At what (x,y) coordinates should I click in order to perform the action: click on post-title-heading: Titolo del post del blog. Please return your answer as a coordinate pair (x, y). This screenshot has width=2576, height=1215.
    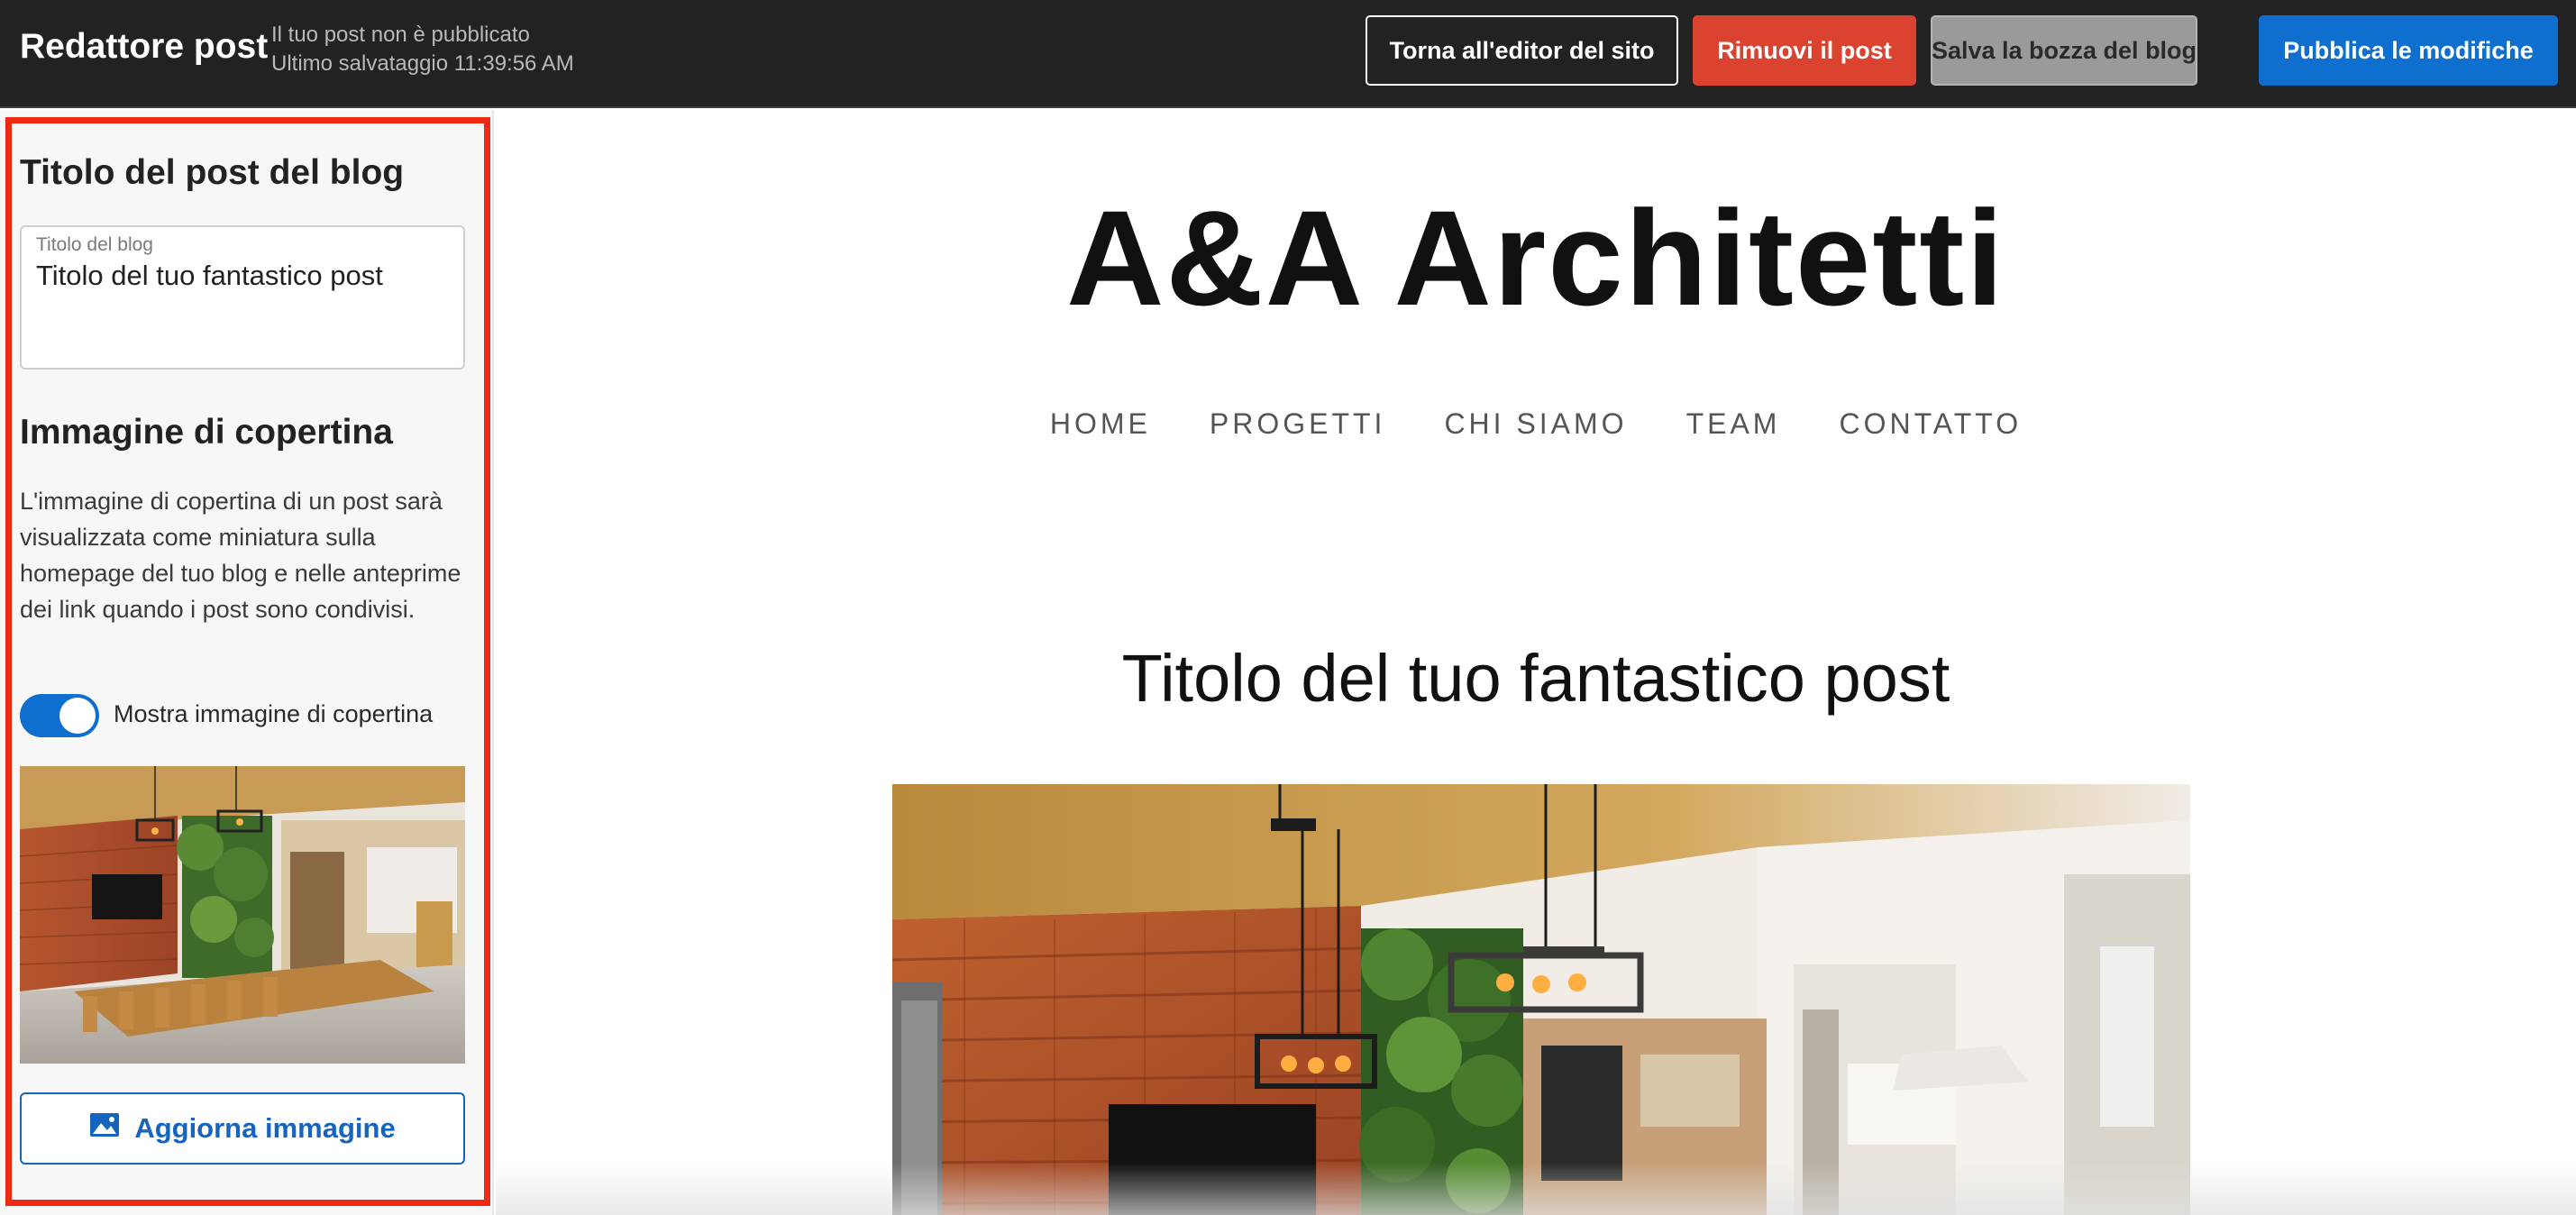
    Looking at the image, I should click on (212, 172).